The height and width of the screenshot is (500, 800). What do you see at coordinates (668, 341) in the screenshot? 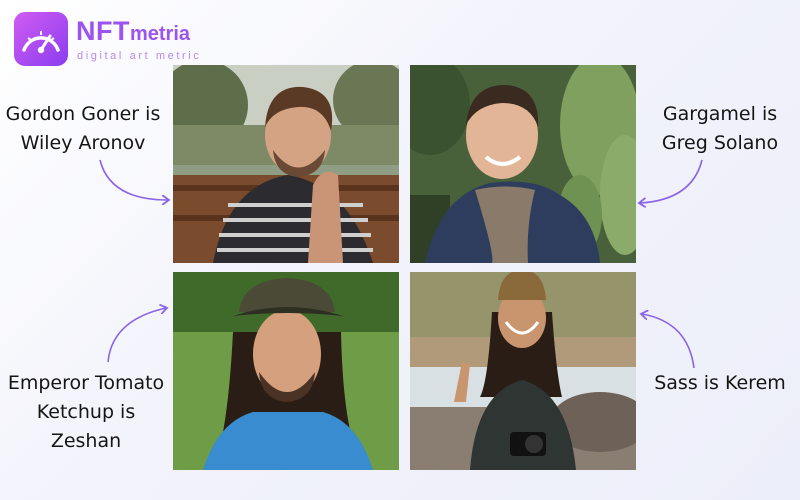
I see `arrow-bottom-right` at bounding box center [668, 341].